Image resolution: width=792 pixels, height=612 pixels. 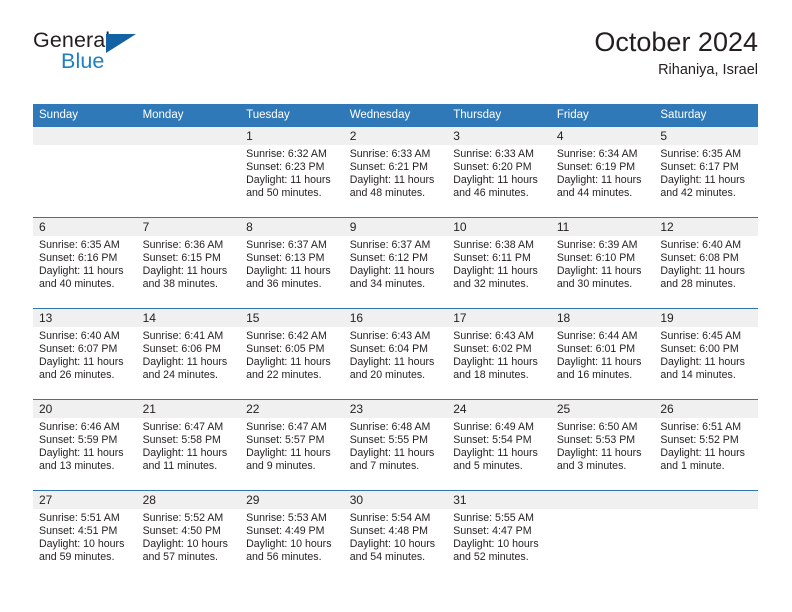 What do you see at coordinates (495, 460) in the screenshot?
I see `daylight-text: Daylight: 11 hours and 5 minutes.` at bounding box center [495, 460].